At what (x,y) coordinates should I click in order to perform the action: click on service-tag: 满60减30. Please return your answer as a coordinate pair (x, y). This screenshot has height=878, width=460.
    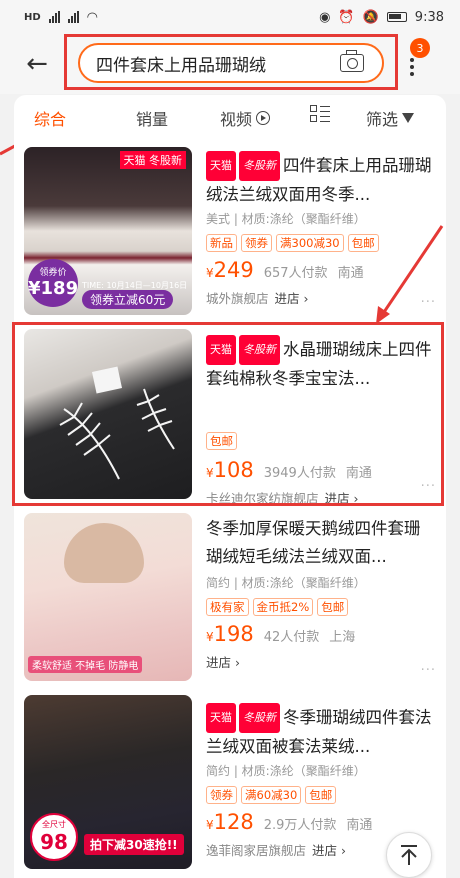
    Looking at the image, I should click on (271, 795).